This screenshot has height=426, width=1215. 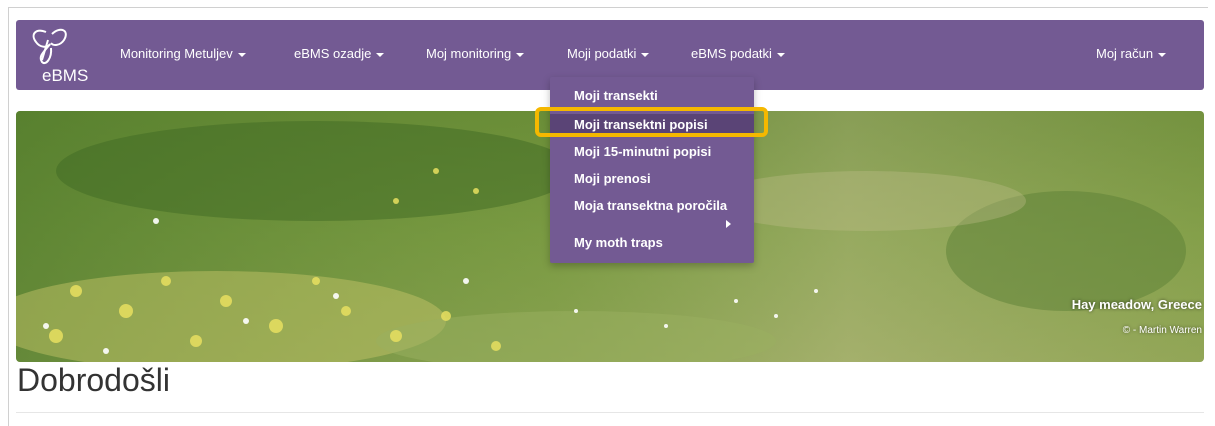 I want to click on hero-caption-credit: © - Martin Warren, so click(x=1162, y=330).